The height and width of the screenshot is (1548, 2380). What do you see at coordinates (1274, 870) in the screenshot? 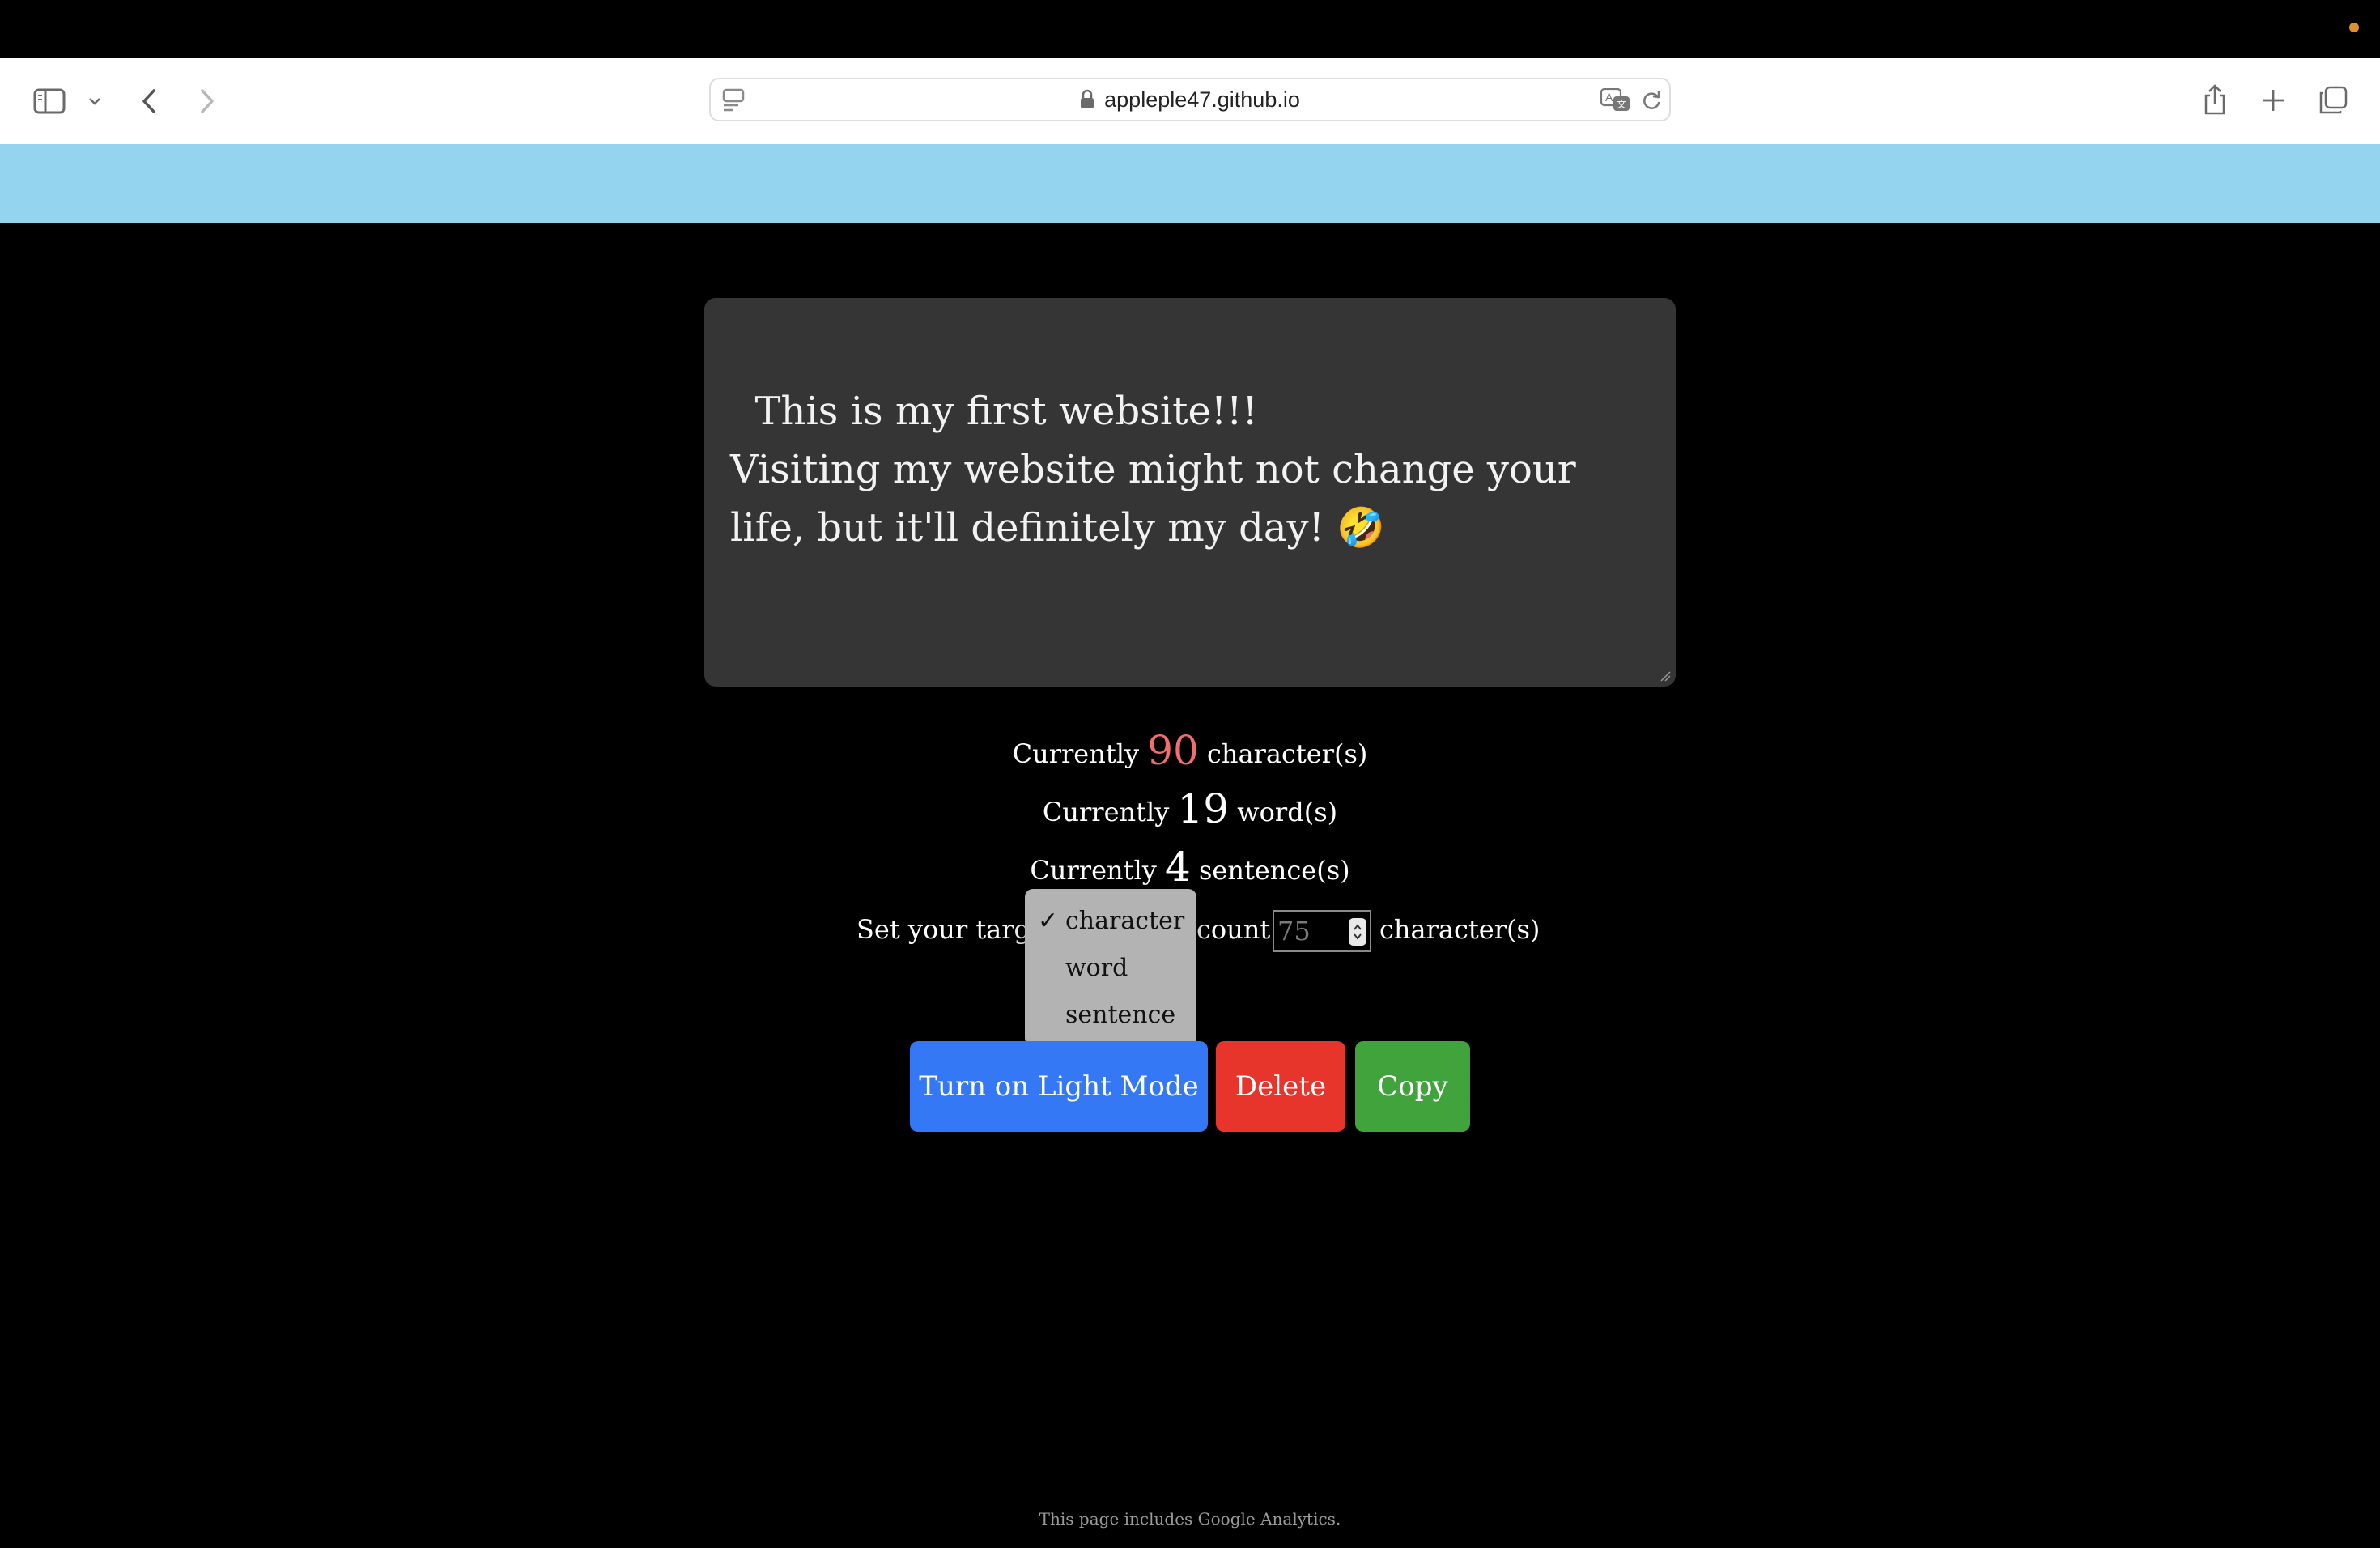
I see `sentence-count-unit: sentence(s)` at bounding box center [1274, 870].